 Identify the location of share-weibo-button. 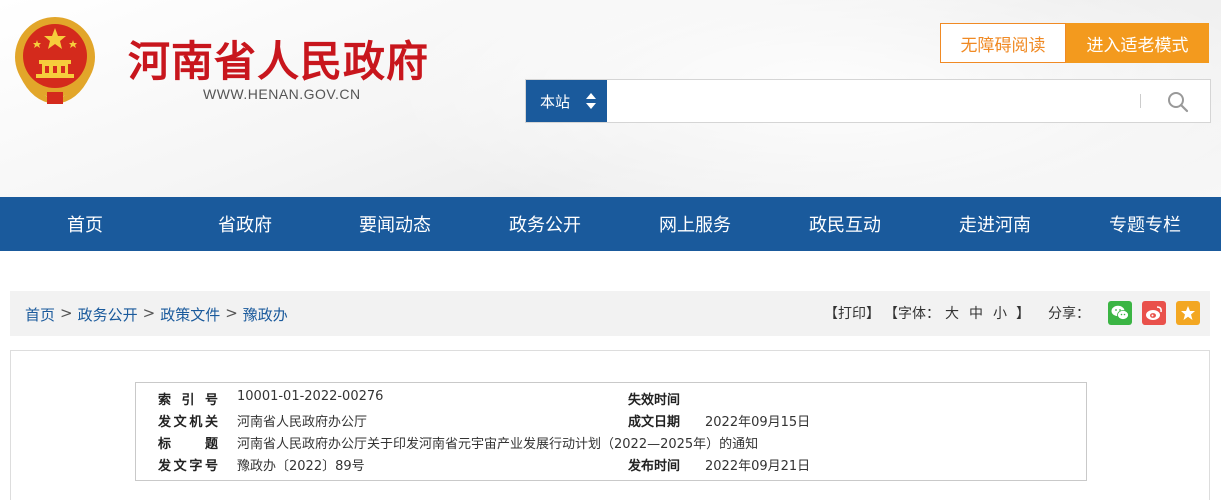
(1154, 313).